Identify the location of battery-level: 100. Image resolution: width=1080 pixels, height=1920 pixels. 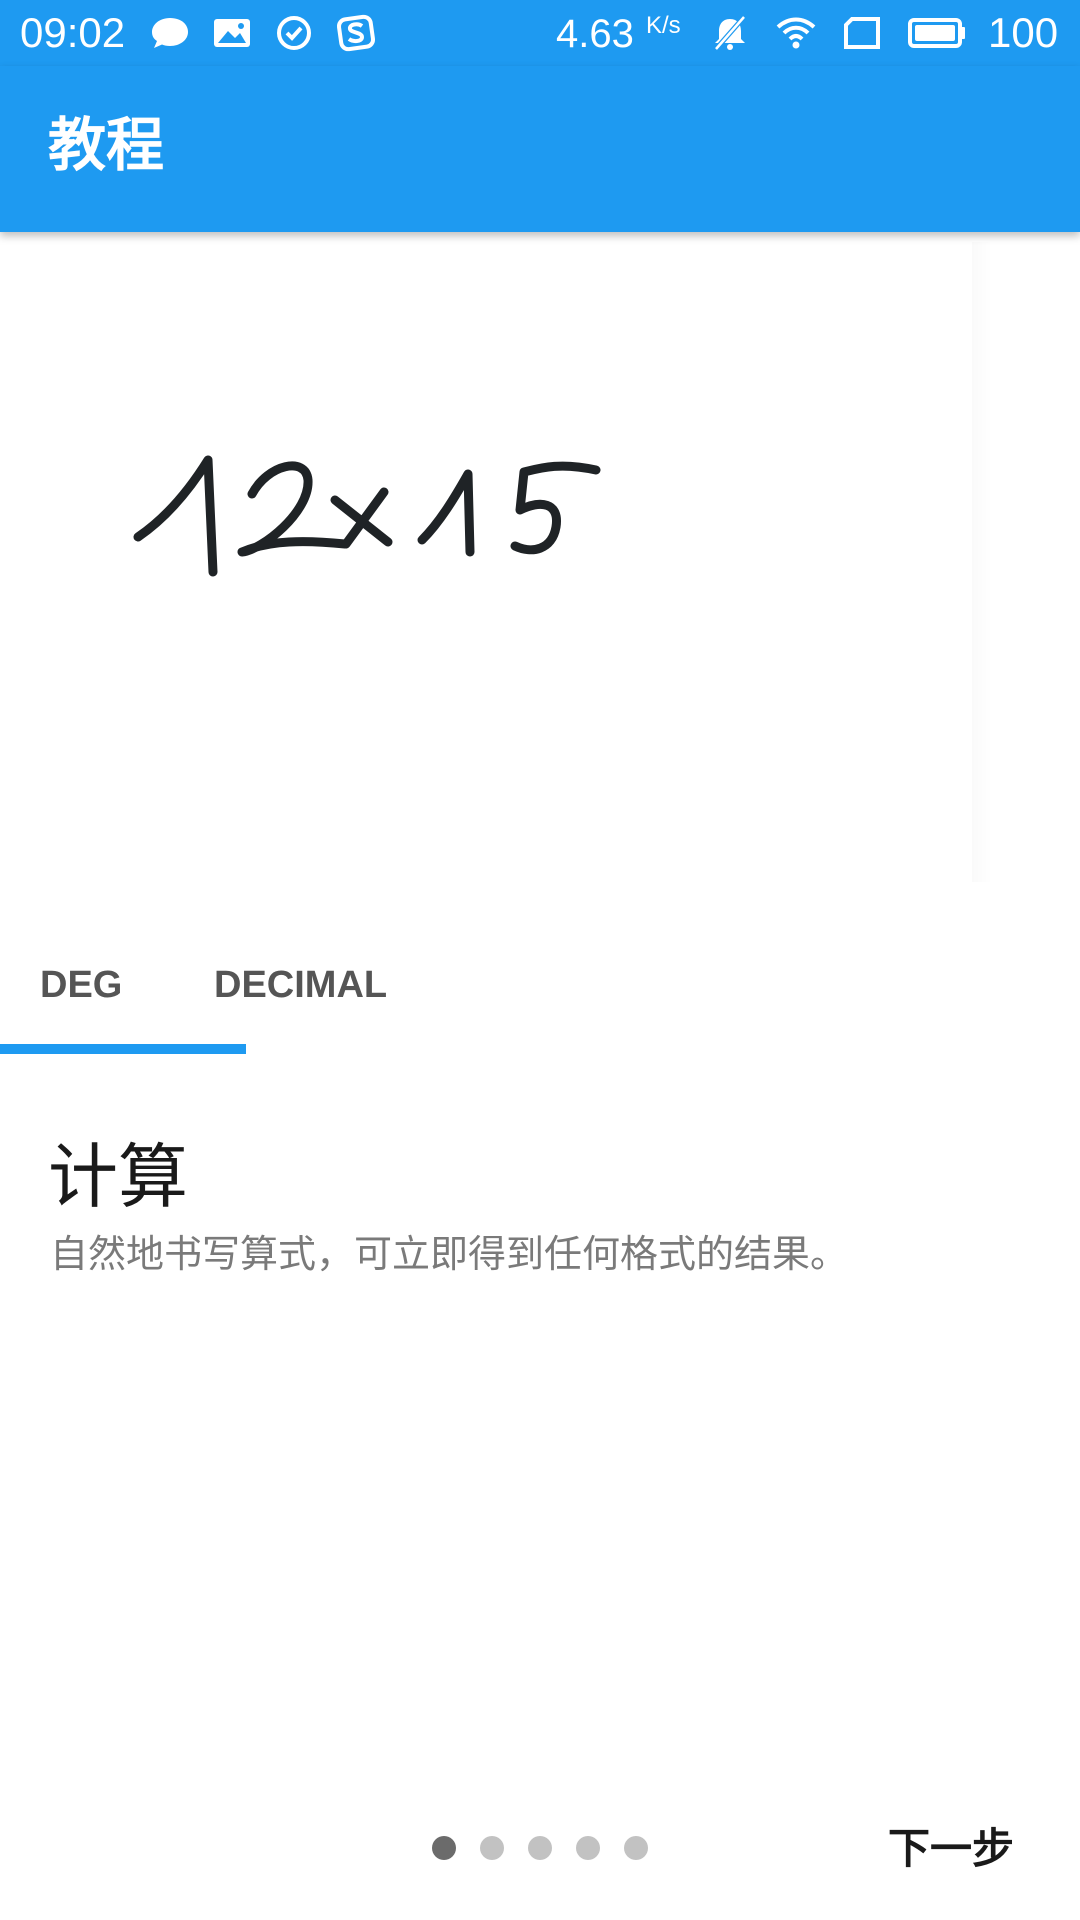
(1023, 32).